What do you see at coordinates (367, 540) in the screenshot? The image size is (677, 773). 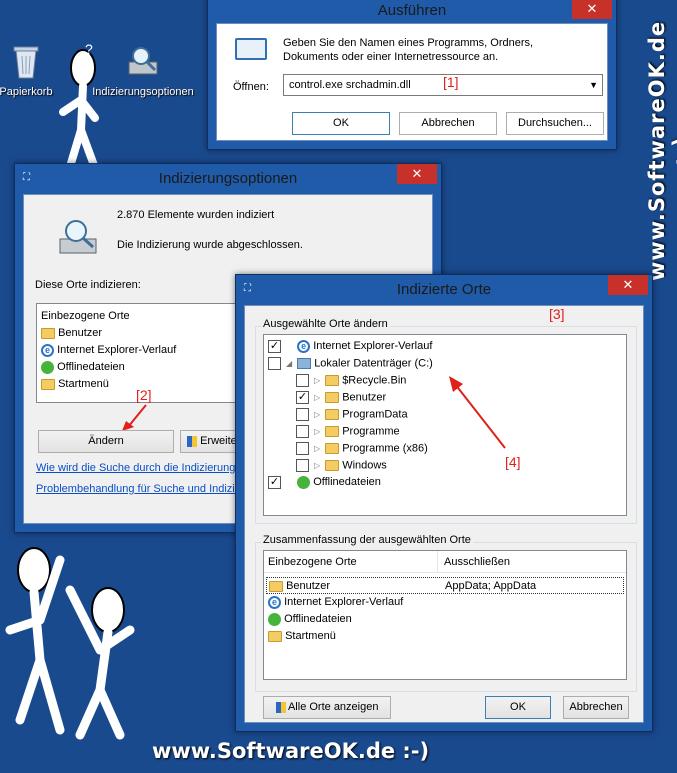 I see `summary-label: Zusammenfassung der ausgewählten Orte` at bounding box center [367, 540].